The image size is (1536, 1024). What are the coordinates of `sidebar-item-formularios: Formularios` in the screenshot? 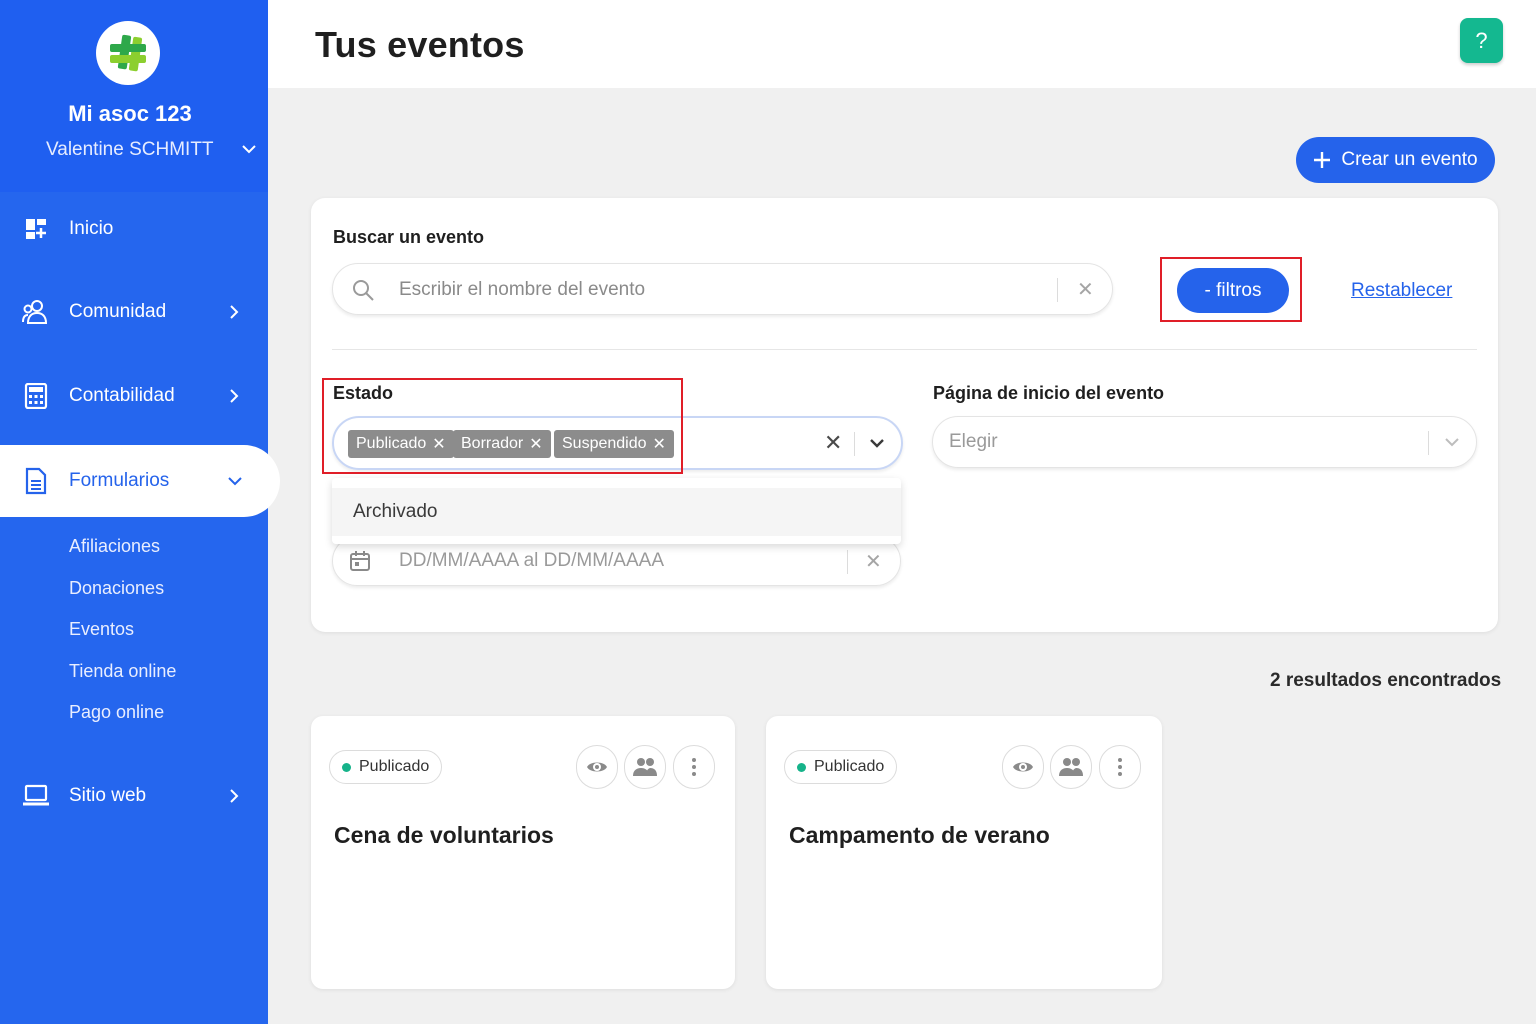 It's located at (140, 481).